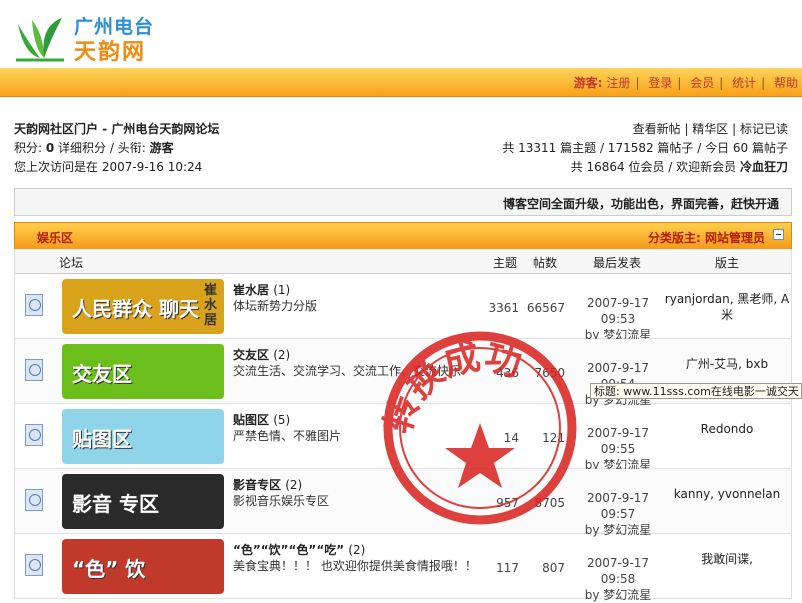 The image size is (802, 603). What do you see at coordinates (744, 83) in the screenshot?
I see `nav-stats-link: 统计` at bounding box center [744, 83].